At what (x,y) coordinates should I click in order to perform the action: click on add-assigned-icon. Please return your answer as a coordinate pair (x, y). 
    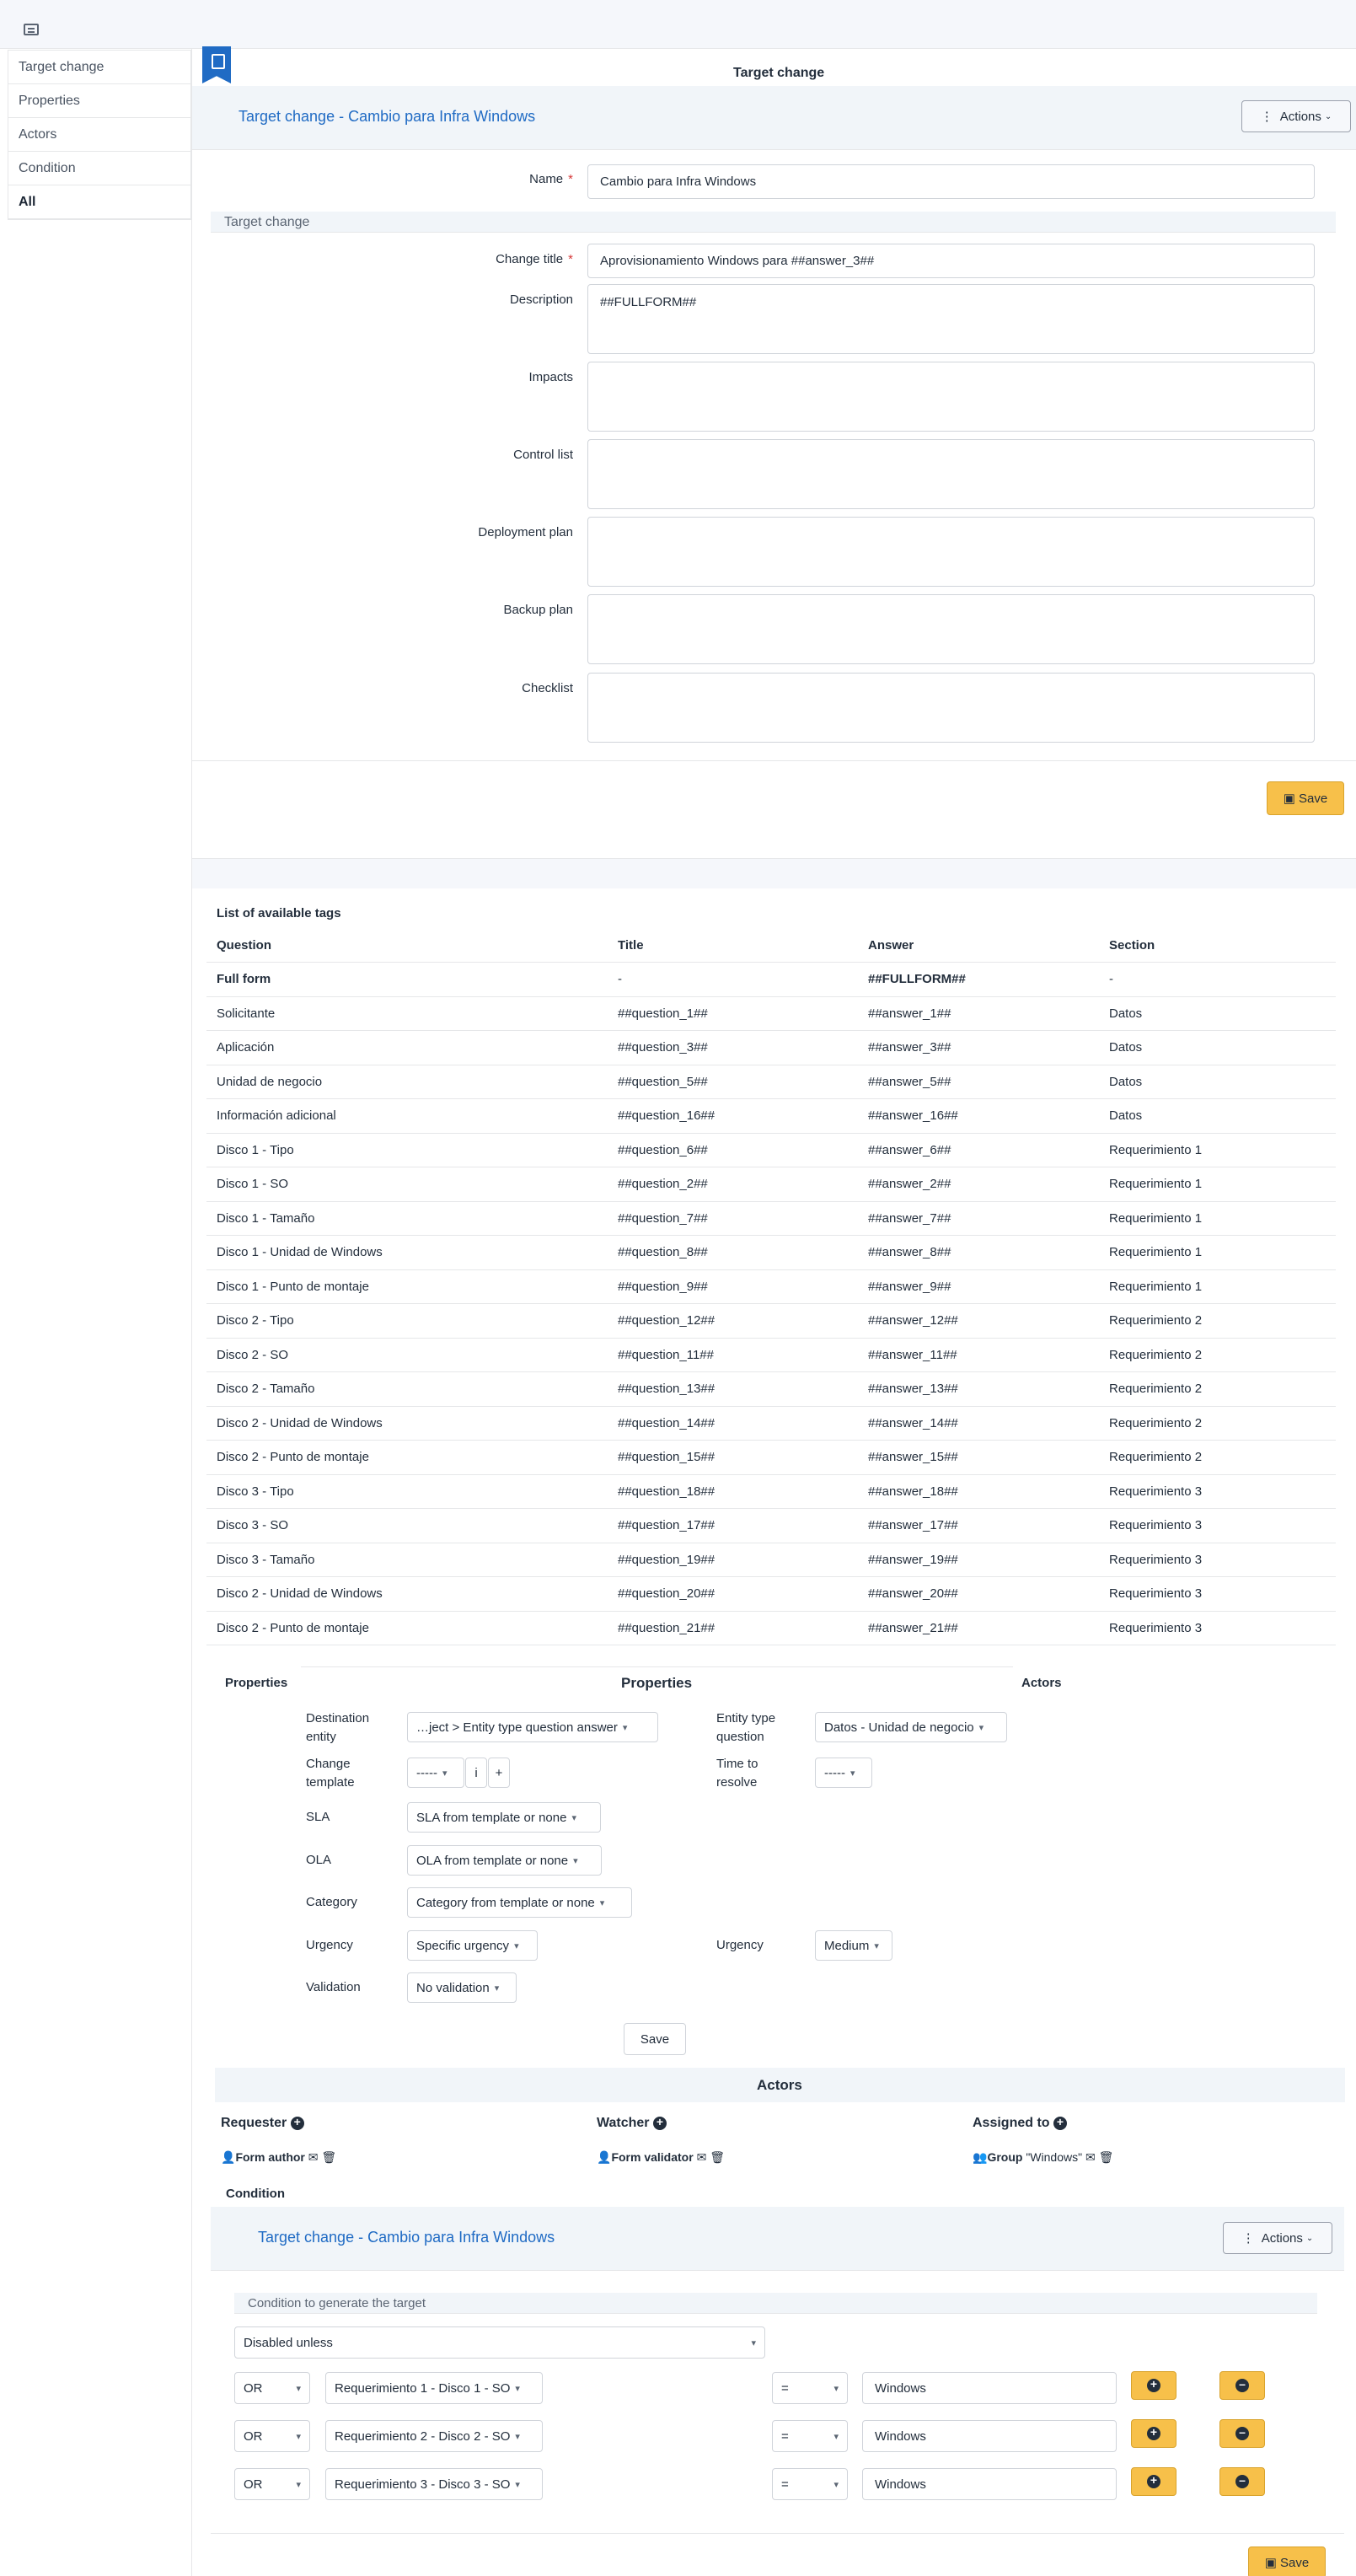
    Looking at the image, I should click on (1060, 2122).